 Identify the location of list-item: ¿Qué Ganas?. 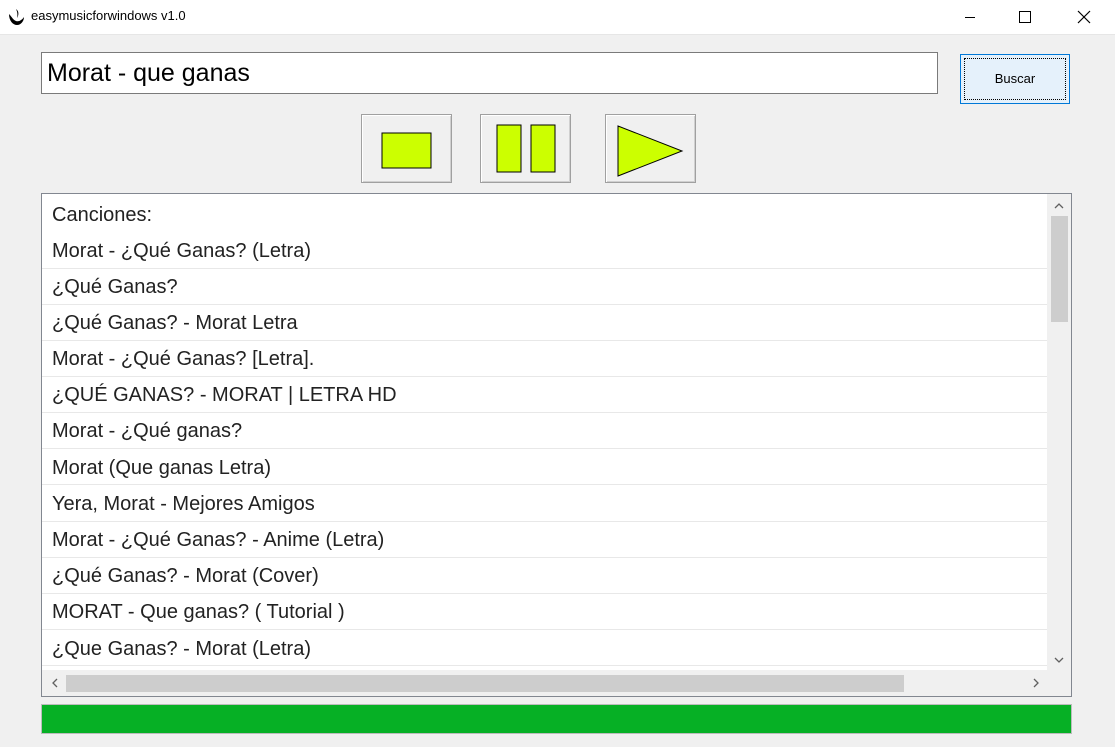
(115, 287).